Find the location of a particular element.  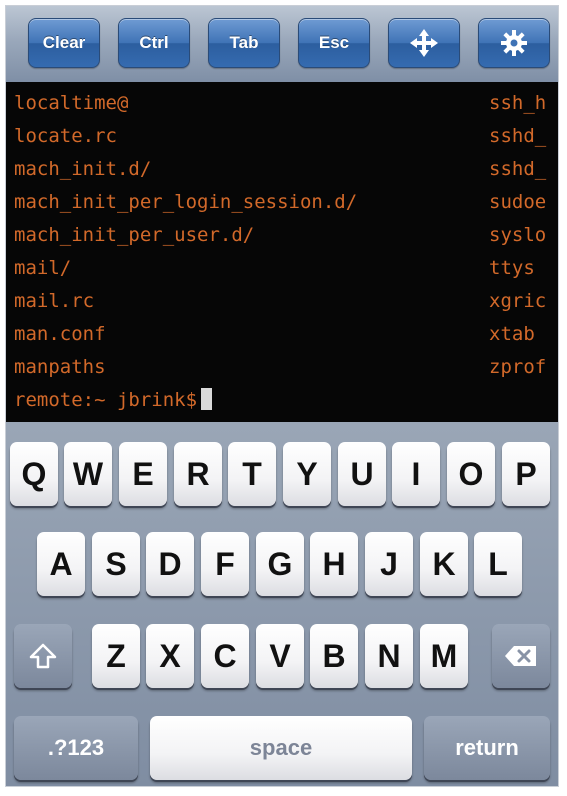

key-h: H is located at coordinates (334, 564).